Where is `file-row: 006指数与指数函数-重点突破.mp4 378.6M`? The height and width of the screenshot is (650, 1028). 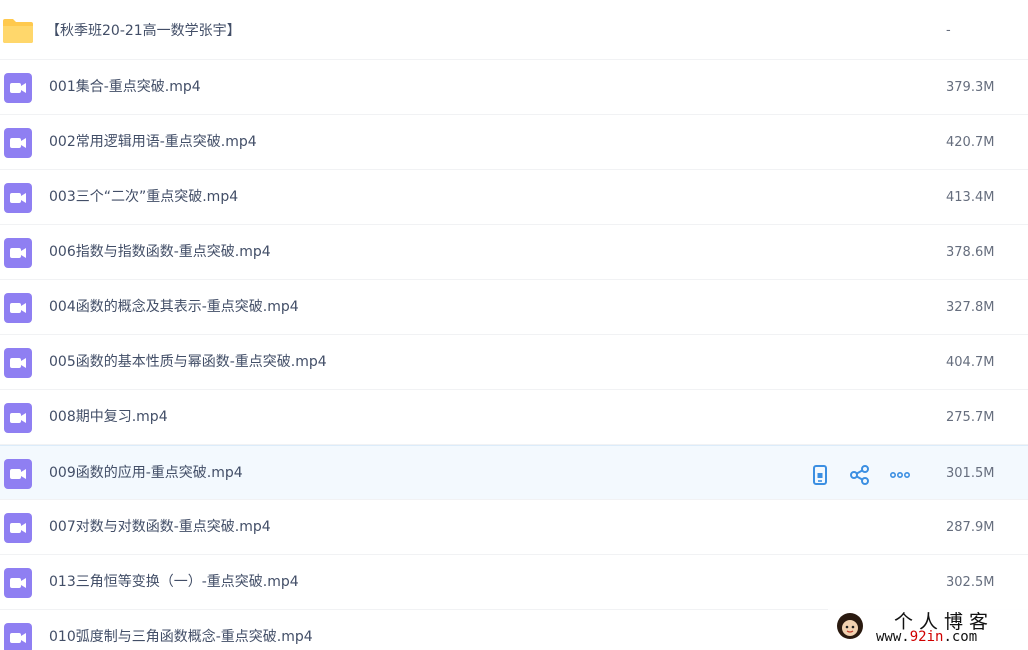
file-row: 006指数与指数函数-重点突破.mp4 378.6M is located at coordinates (514, 252).